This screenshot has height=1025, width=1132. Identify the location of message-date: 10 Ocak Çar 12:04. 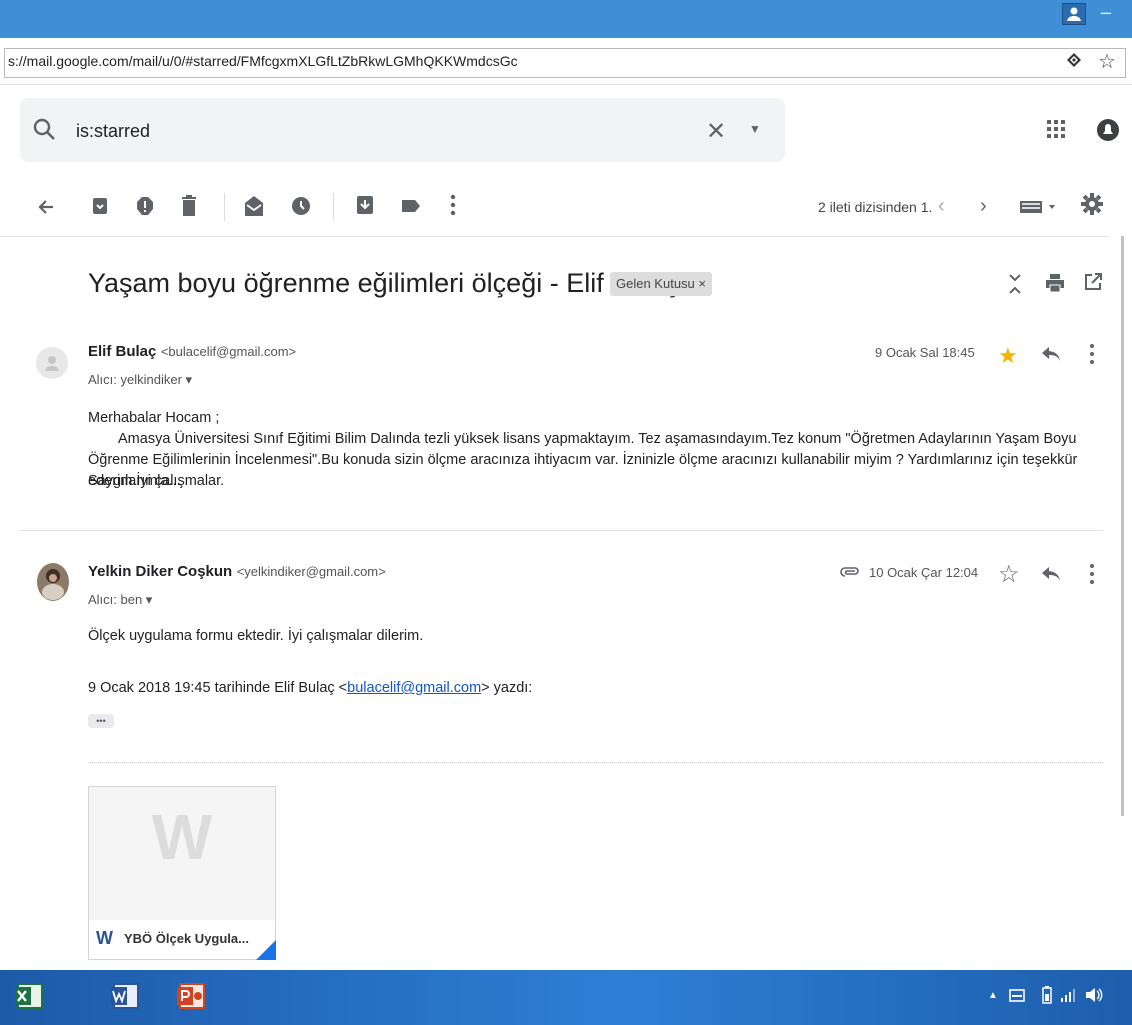
(924, 572).